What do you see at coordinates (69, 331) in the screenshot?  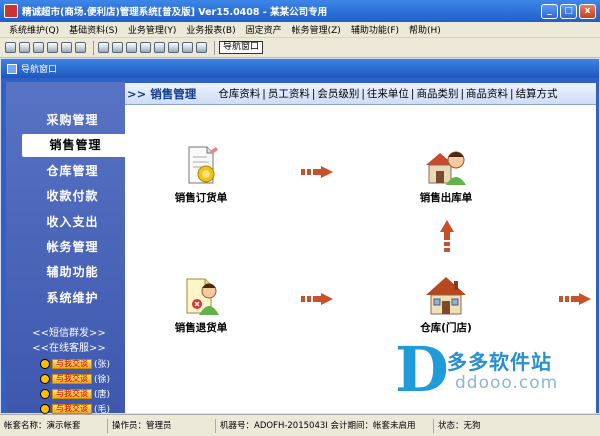 I see `sms-broadcast-link: <<短信群发>>` at bounding box center [69, 331].